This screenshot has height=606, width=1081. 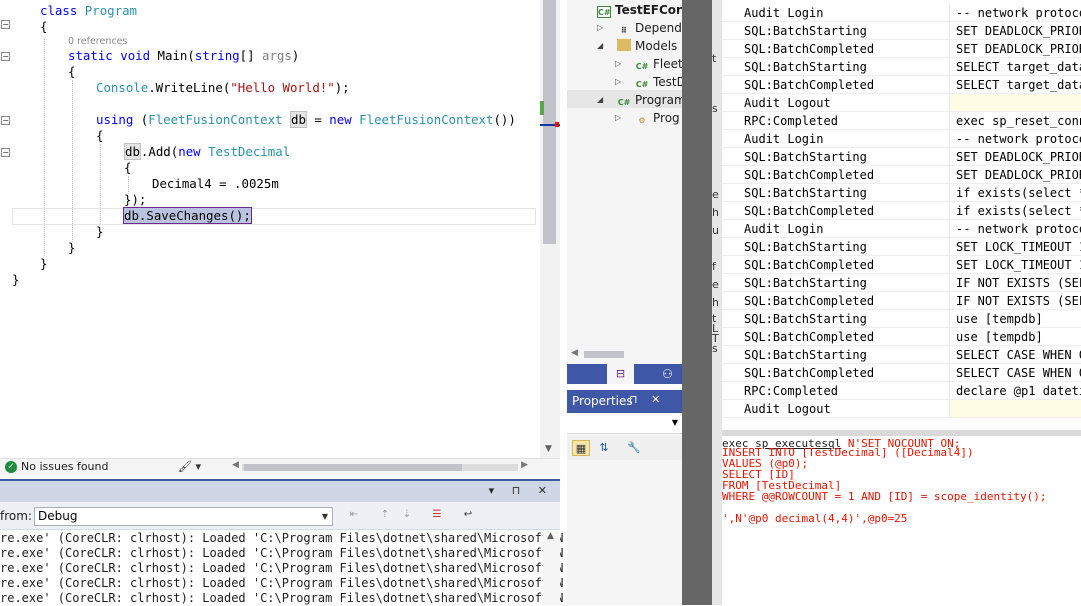 What do you see at coordinates (1015, 355) in the screenshot?
I see `text-data-cell: SELECT CASE WHEN O` at bounding box center [1015, 355].